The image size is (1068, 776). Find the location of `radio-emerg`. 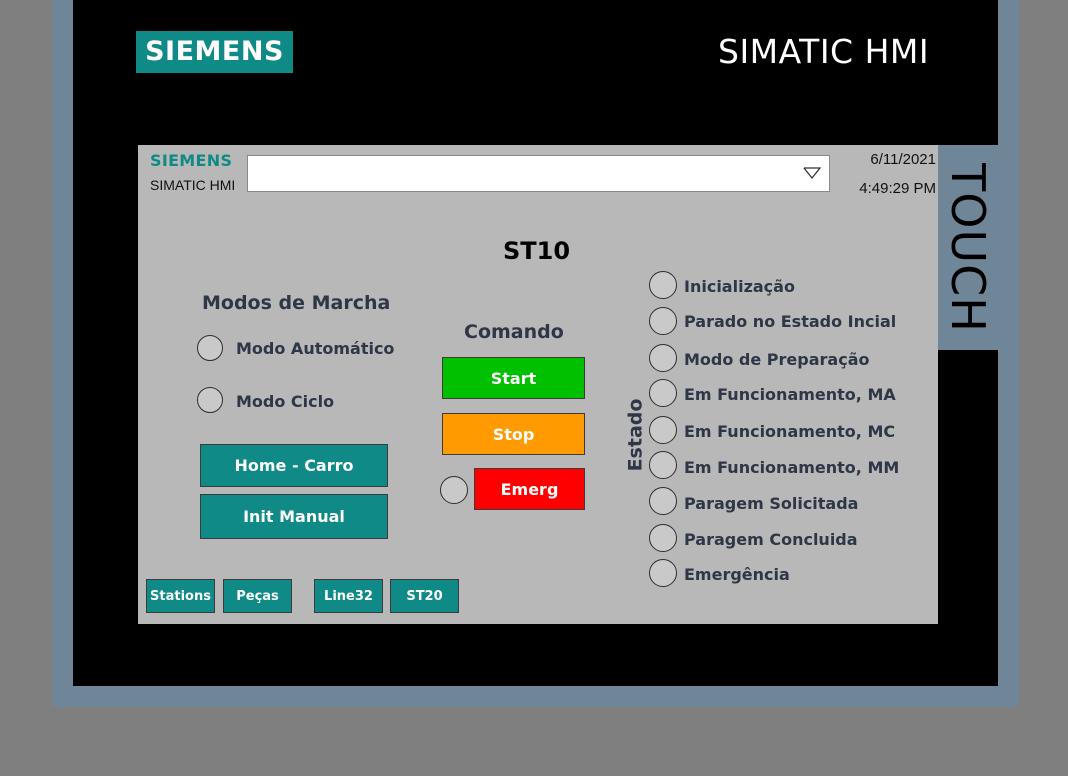

radio-emerg is located at coordinates (454, 490).